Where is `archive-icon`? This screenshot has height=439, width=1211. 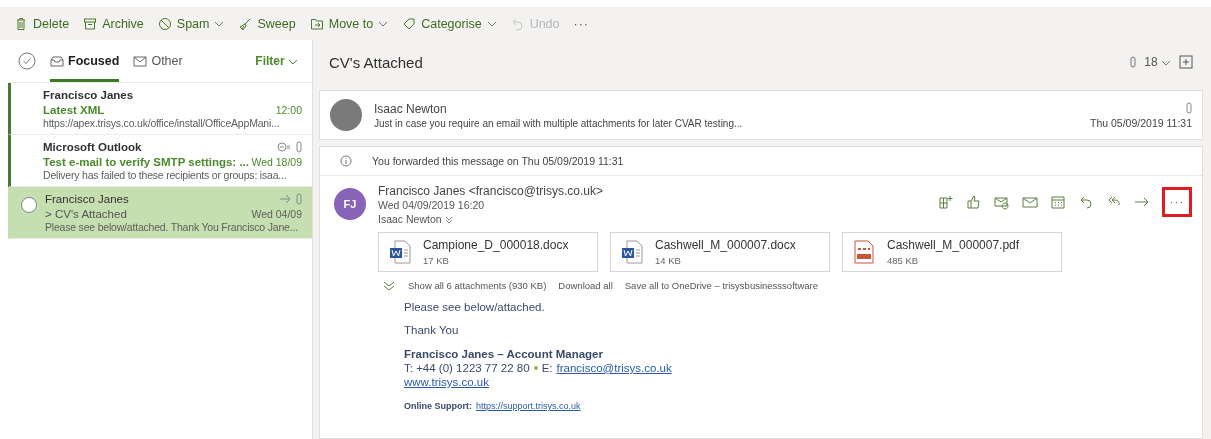
archive-icon is located at coordinates (90, 23).